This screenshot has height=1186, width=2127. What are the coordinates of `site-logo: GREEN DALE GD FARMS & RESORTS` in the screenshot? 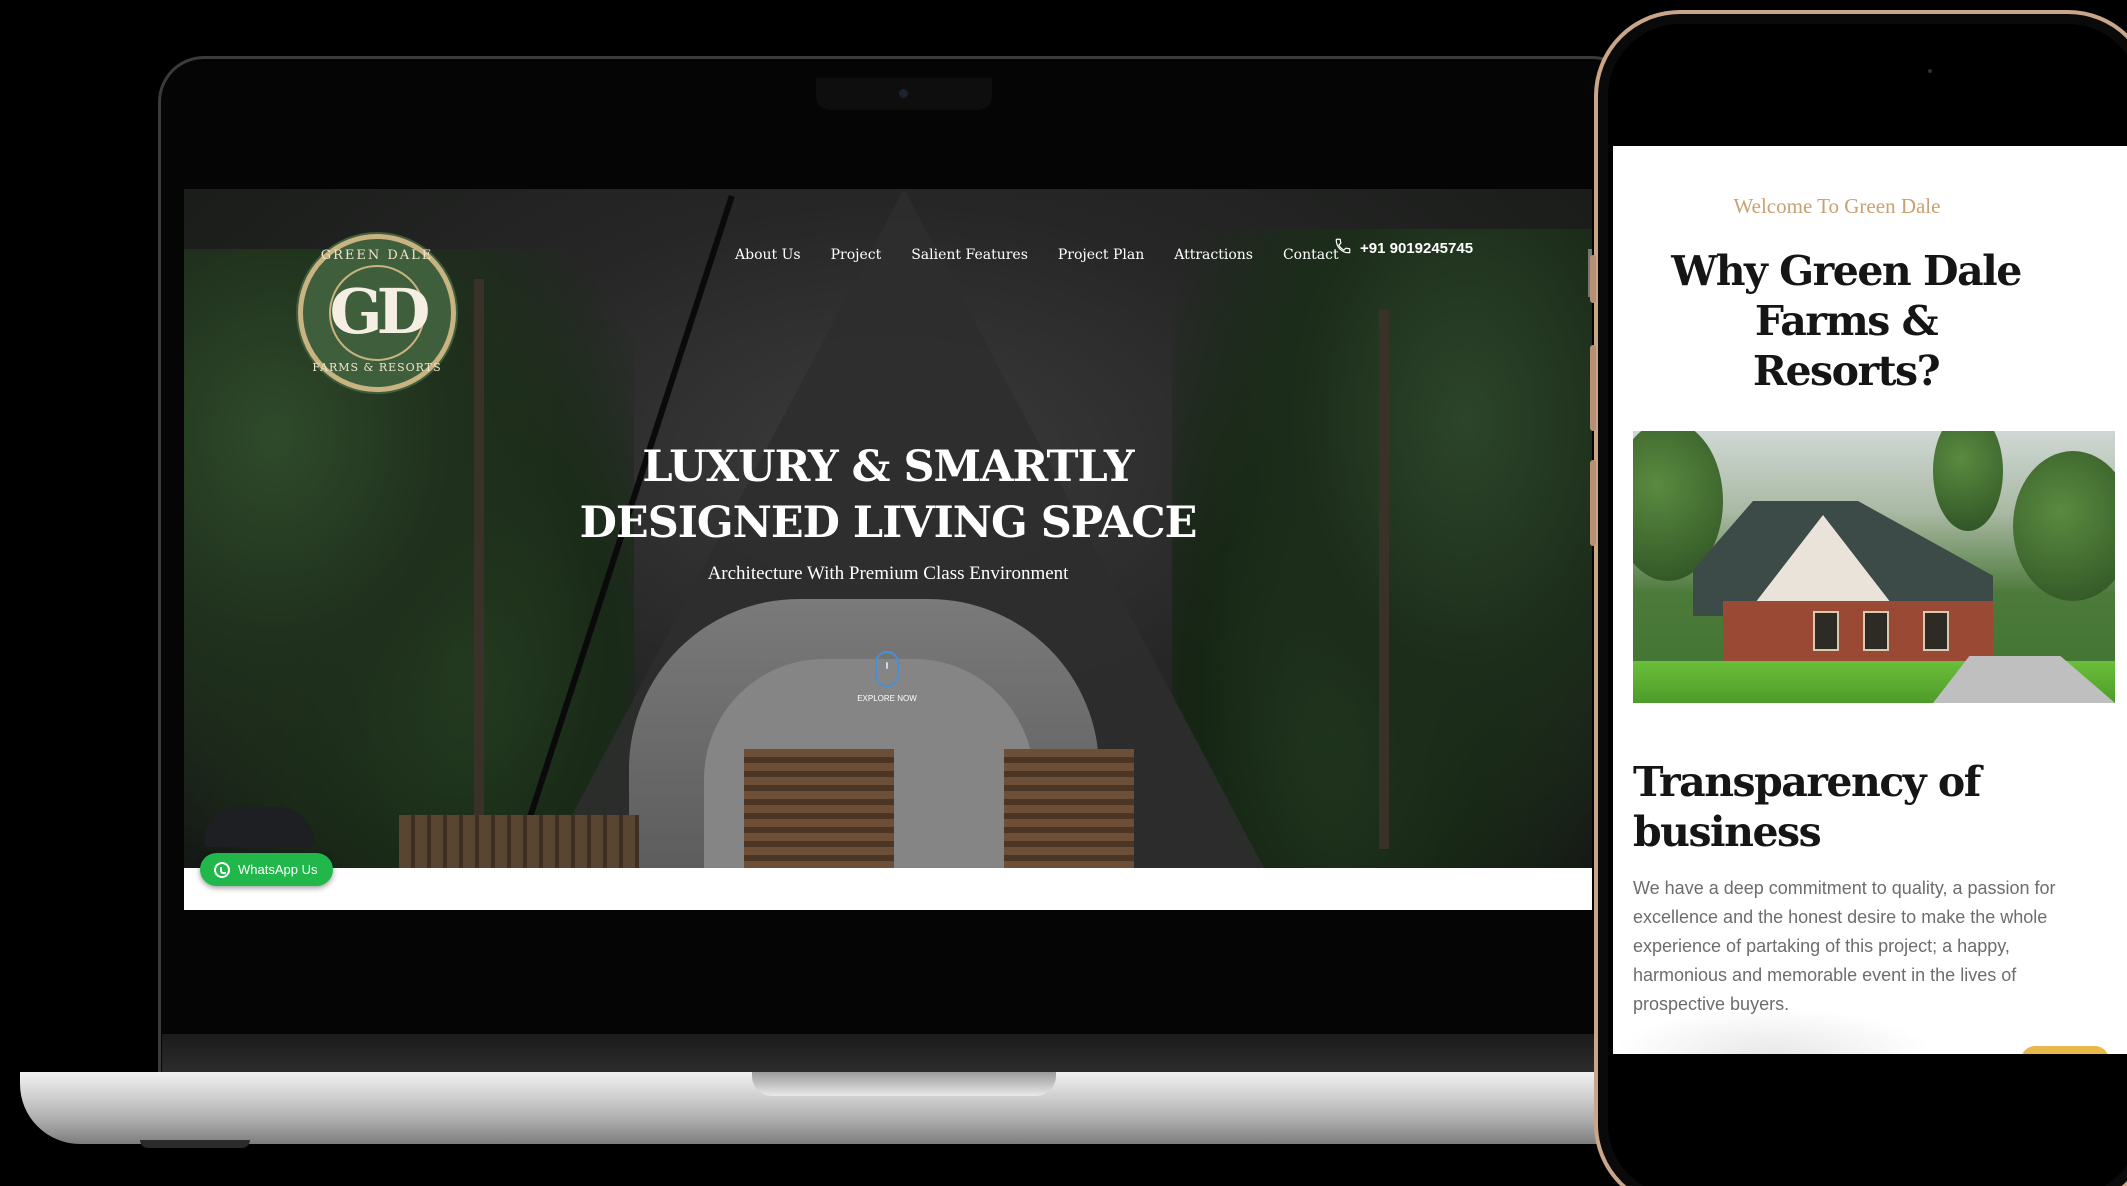 It's located at (377, 313).